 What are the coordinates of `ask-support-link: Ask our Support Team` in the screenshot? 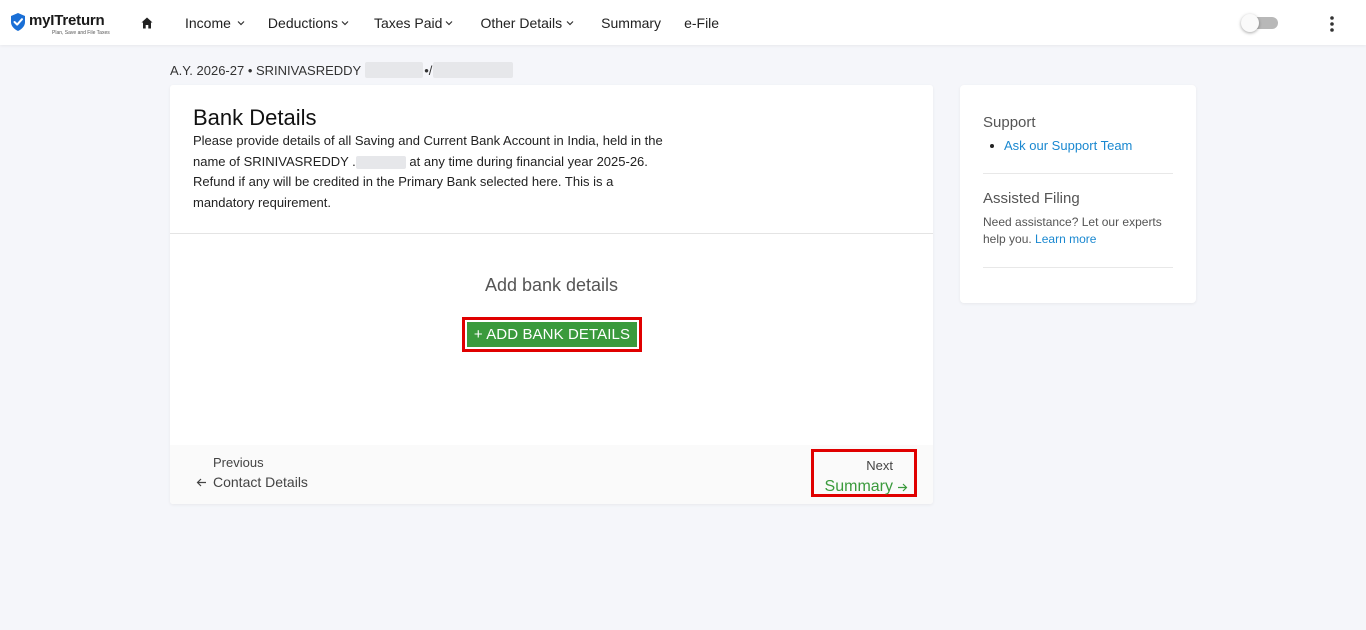 It's located at (1068, 145).